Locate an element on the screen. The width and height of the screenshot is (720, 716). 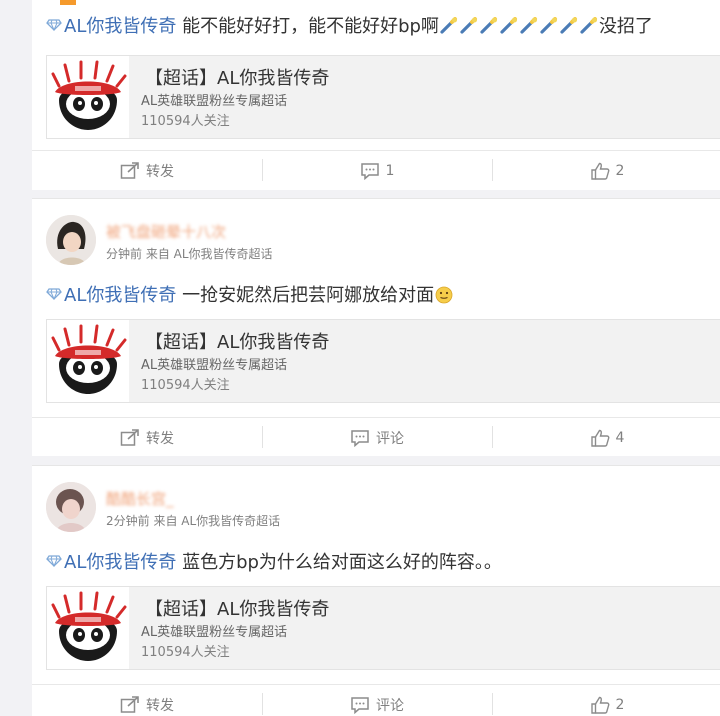
comment-button: 1 is located at coordinates (377, 170).